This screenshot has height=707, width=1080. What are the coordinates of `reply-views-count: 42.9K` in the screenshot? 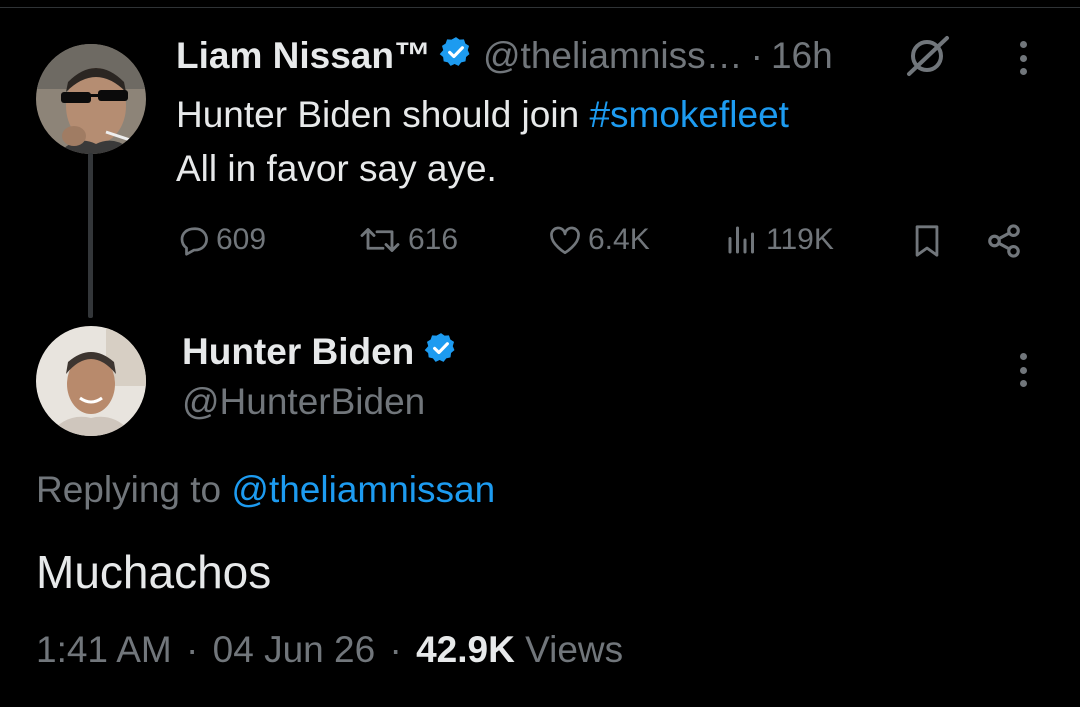 It's located at (465, 649).